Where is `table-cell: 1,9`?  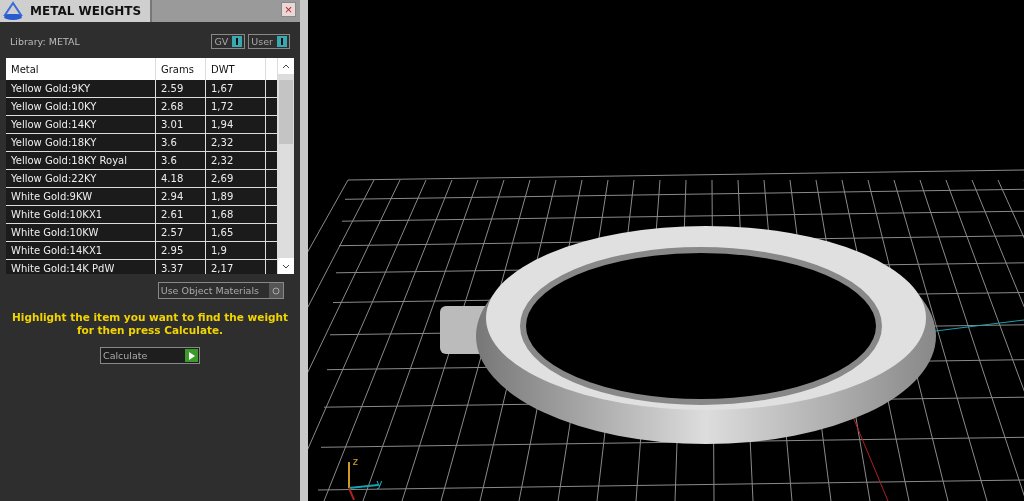
table-cell: 1,9 is located at coordinates (236, 250).